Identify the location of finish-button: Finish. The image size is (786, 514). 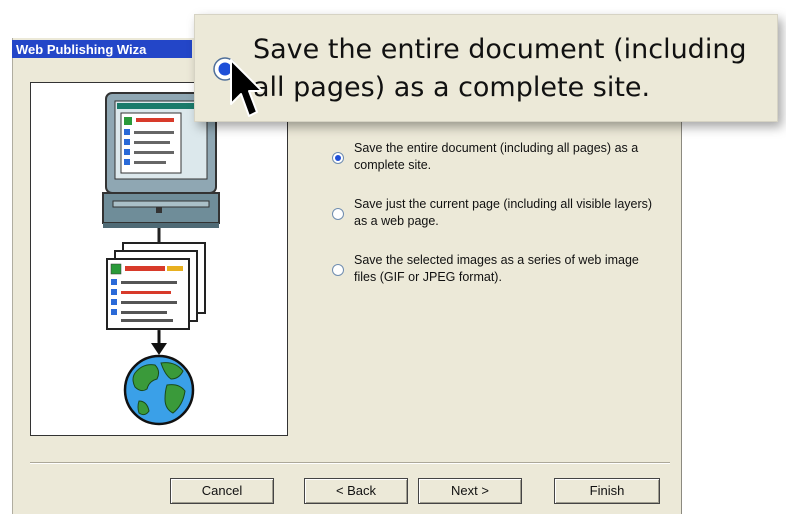
(607, 491).